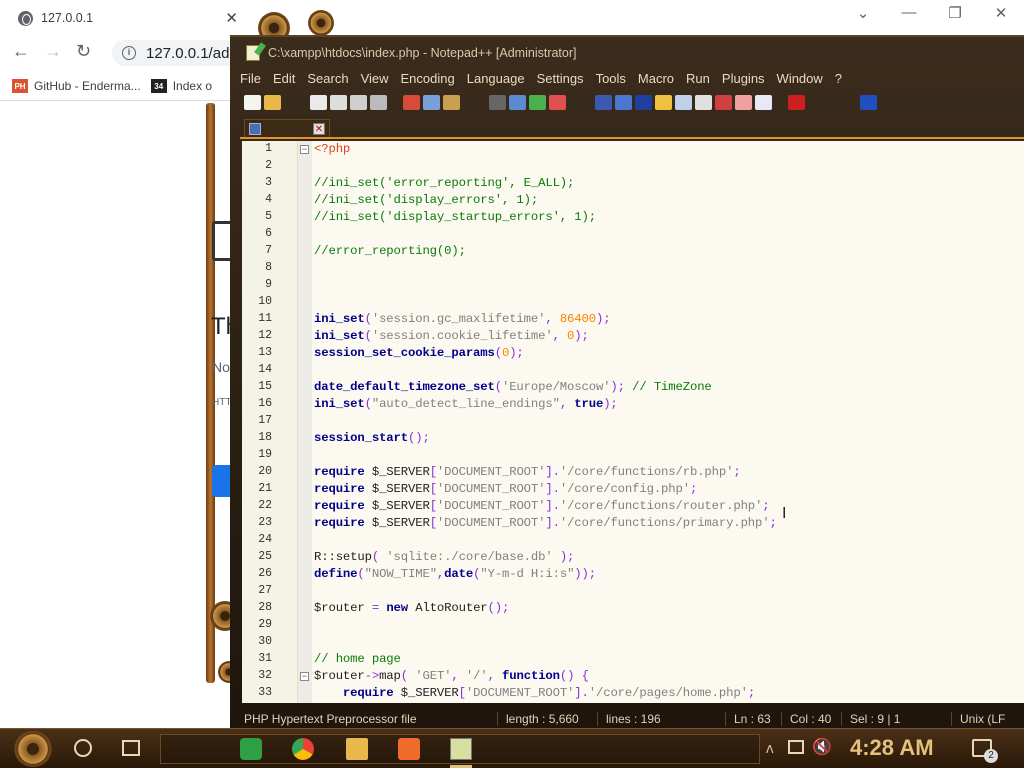 The height and width of the screenshot is (768, 1024). Describe the element at coordinates (863, 13) in the screenshot. I see `chevron-down-icon: ⌄` at that location.